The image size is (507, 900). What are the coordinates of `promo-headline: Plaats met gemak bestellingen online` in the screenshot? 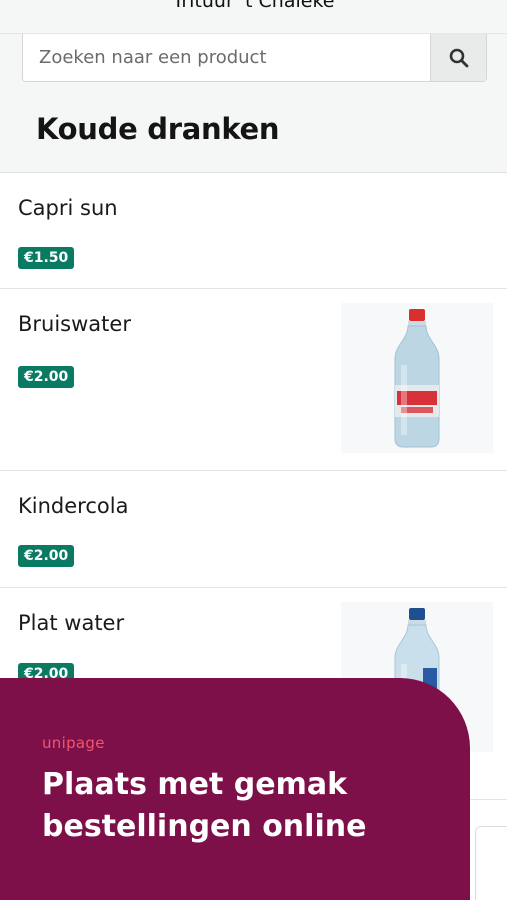 It's located at (204, 805).